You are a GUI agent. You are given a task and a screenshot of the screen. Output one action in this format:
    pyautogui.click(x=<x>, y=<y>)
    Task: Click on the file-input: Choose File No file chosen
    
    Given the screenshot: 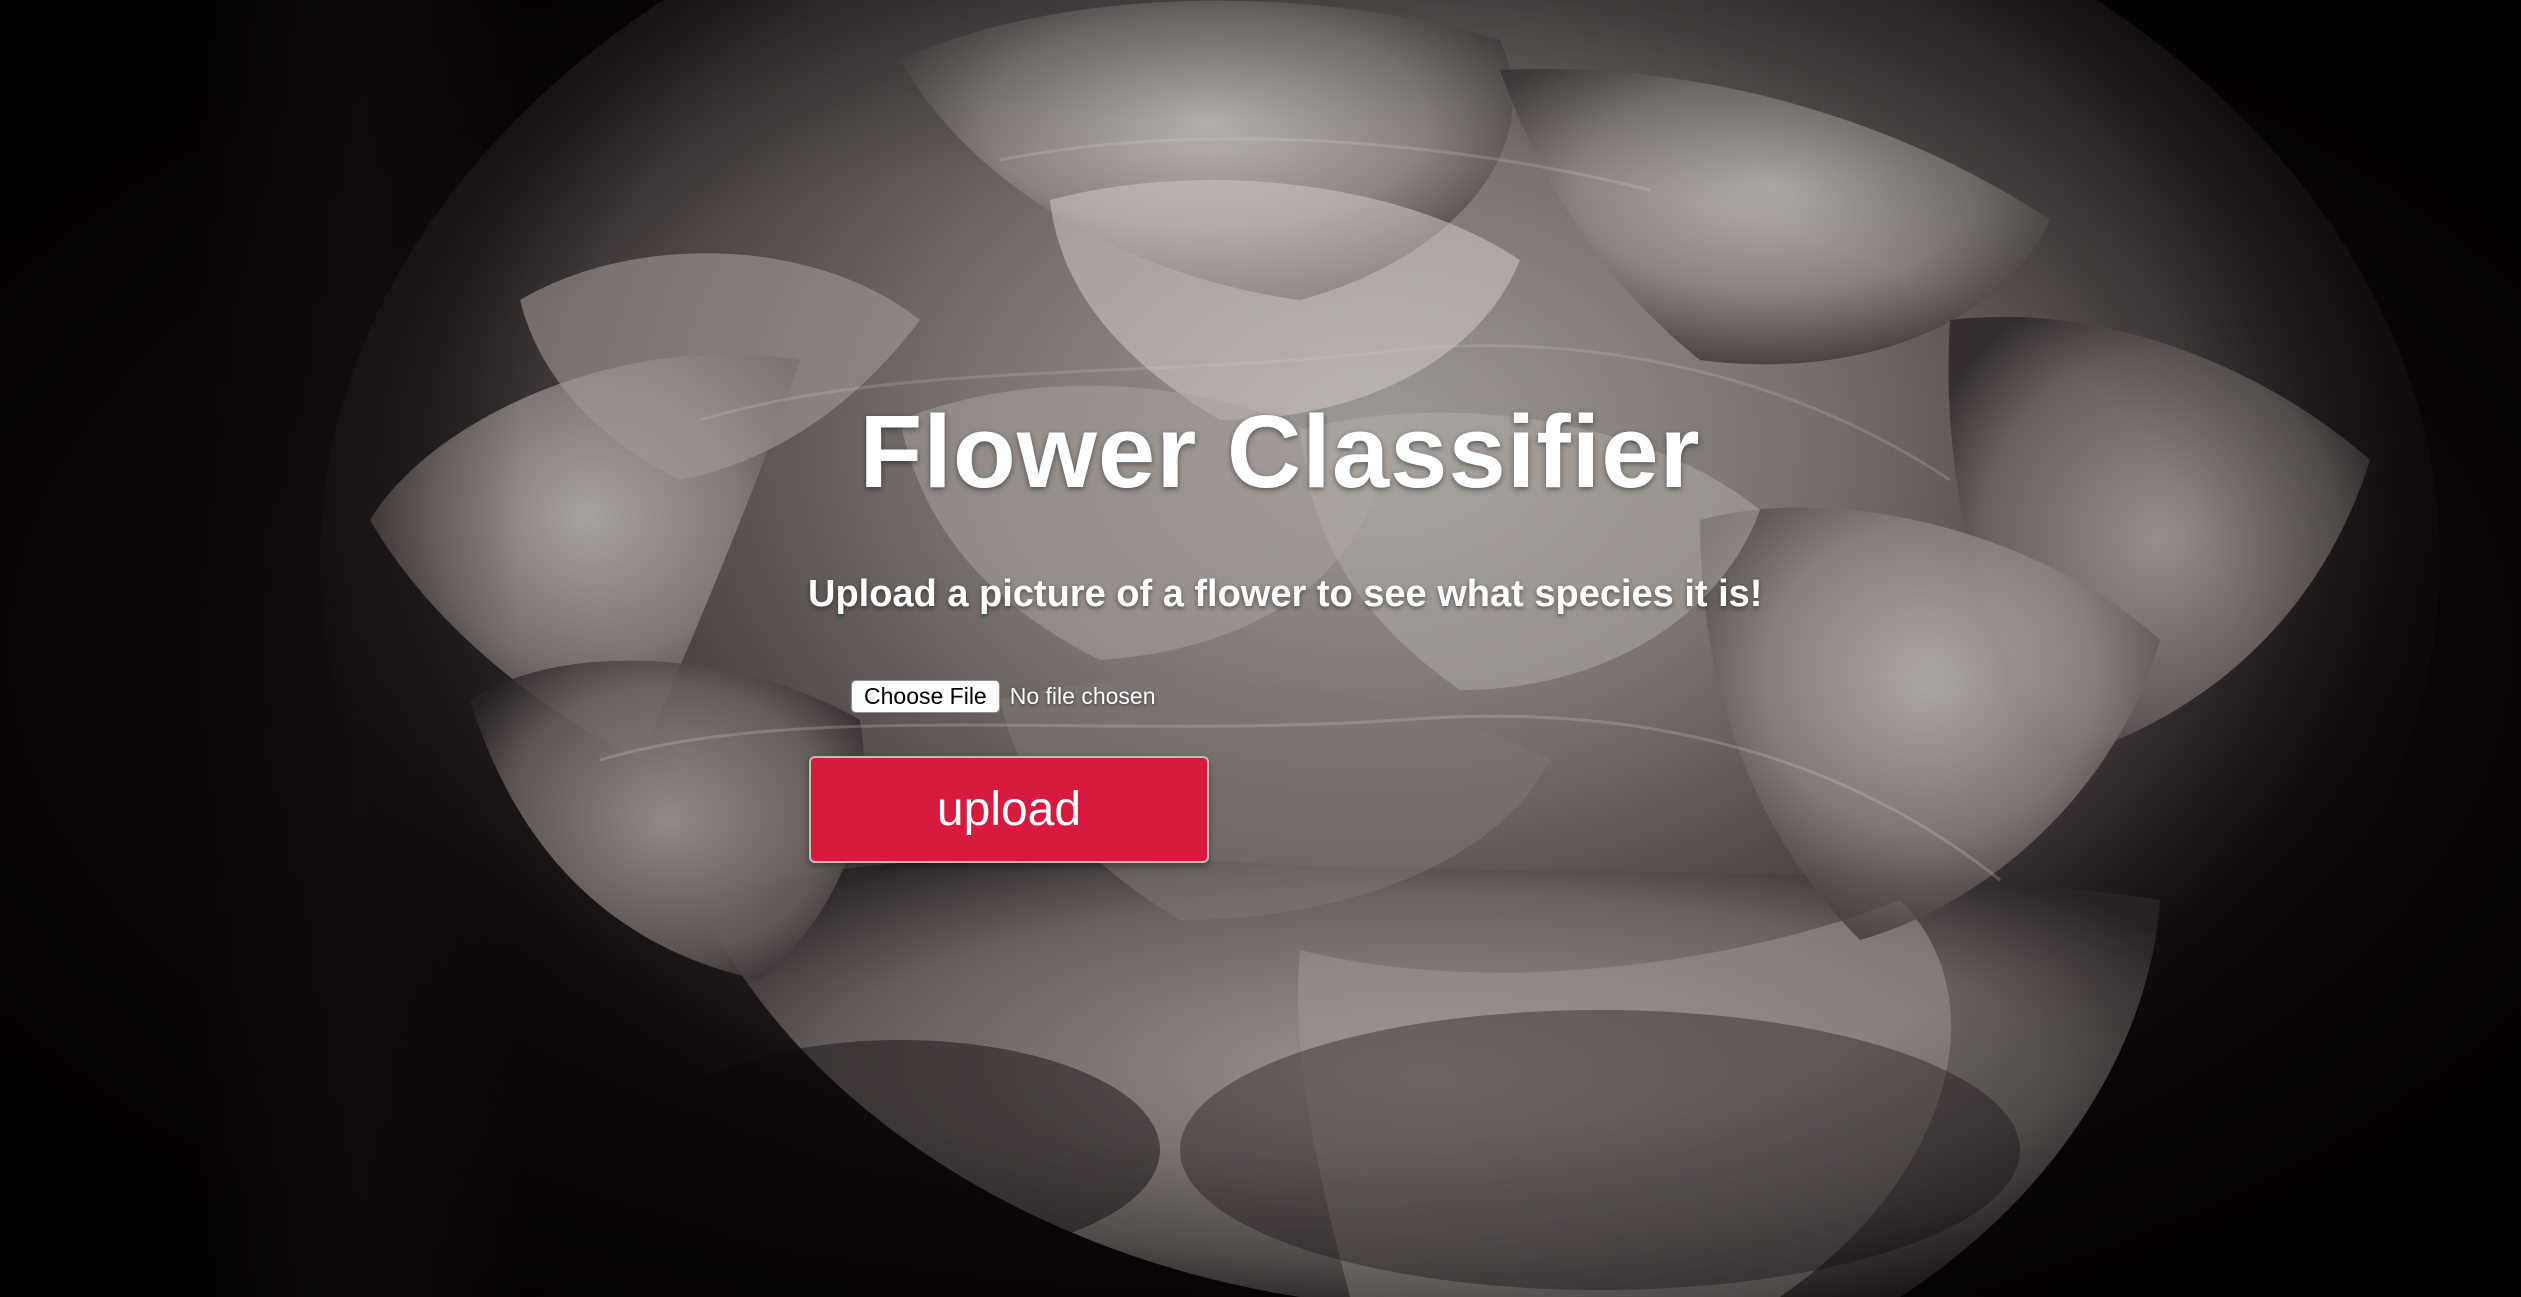 What is the action you would take?
    pyautogui.click(x=1003, y=696)
    